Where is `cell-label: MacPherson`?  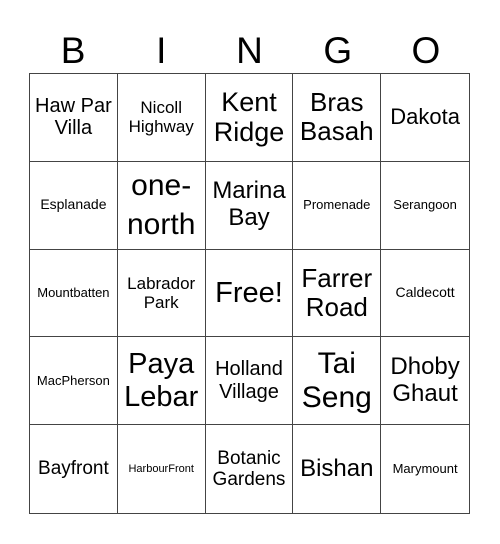
cell-label: MacPherson is located at coordinates (73, 380).